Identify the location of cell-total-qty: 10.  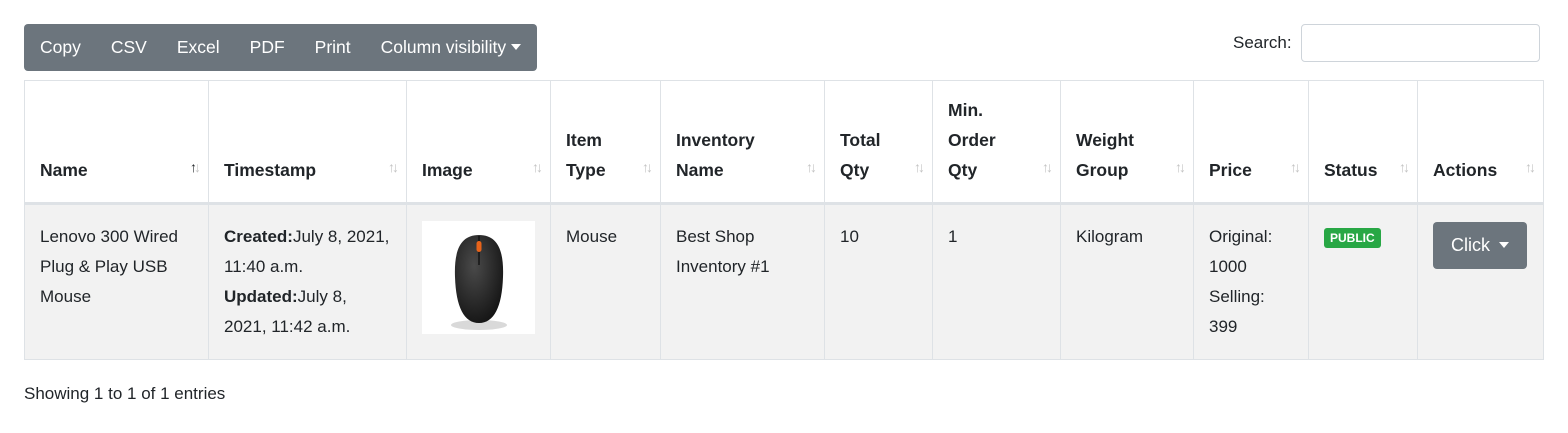
(878, 281).